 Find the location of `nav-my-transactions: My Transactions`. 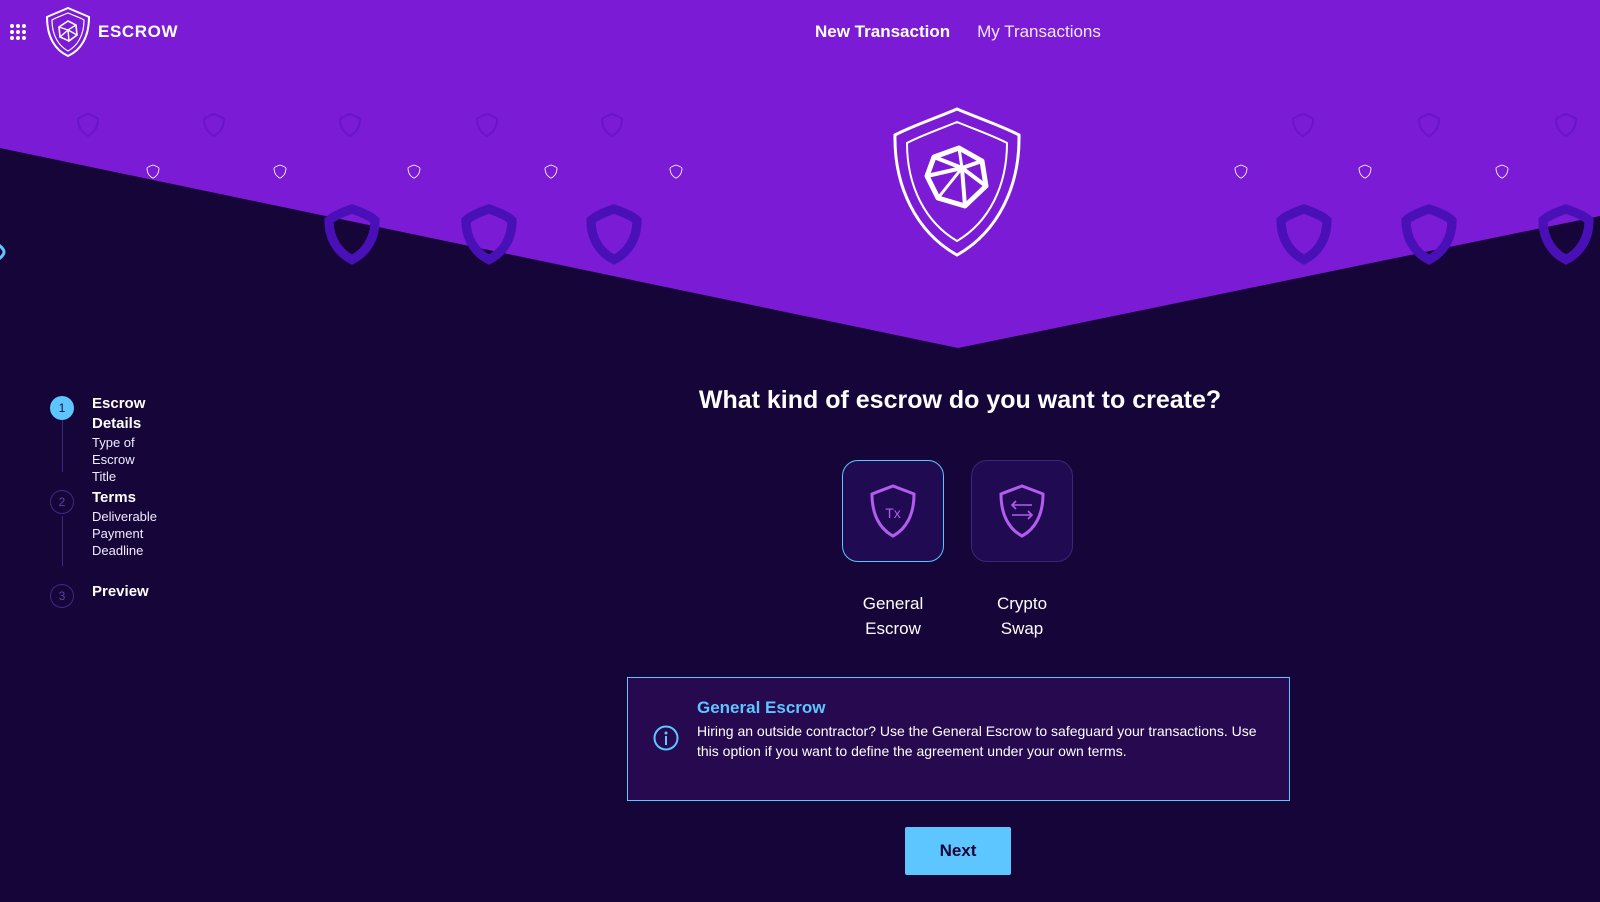

nav-my-transactions: My Transactions is located at coordinates (1039, 32).